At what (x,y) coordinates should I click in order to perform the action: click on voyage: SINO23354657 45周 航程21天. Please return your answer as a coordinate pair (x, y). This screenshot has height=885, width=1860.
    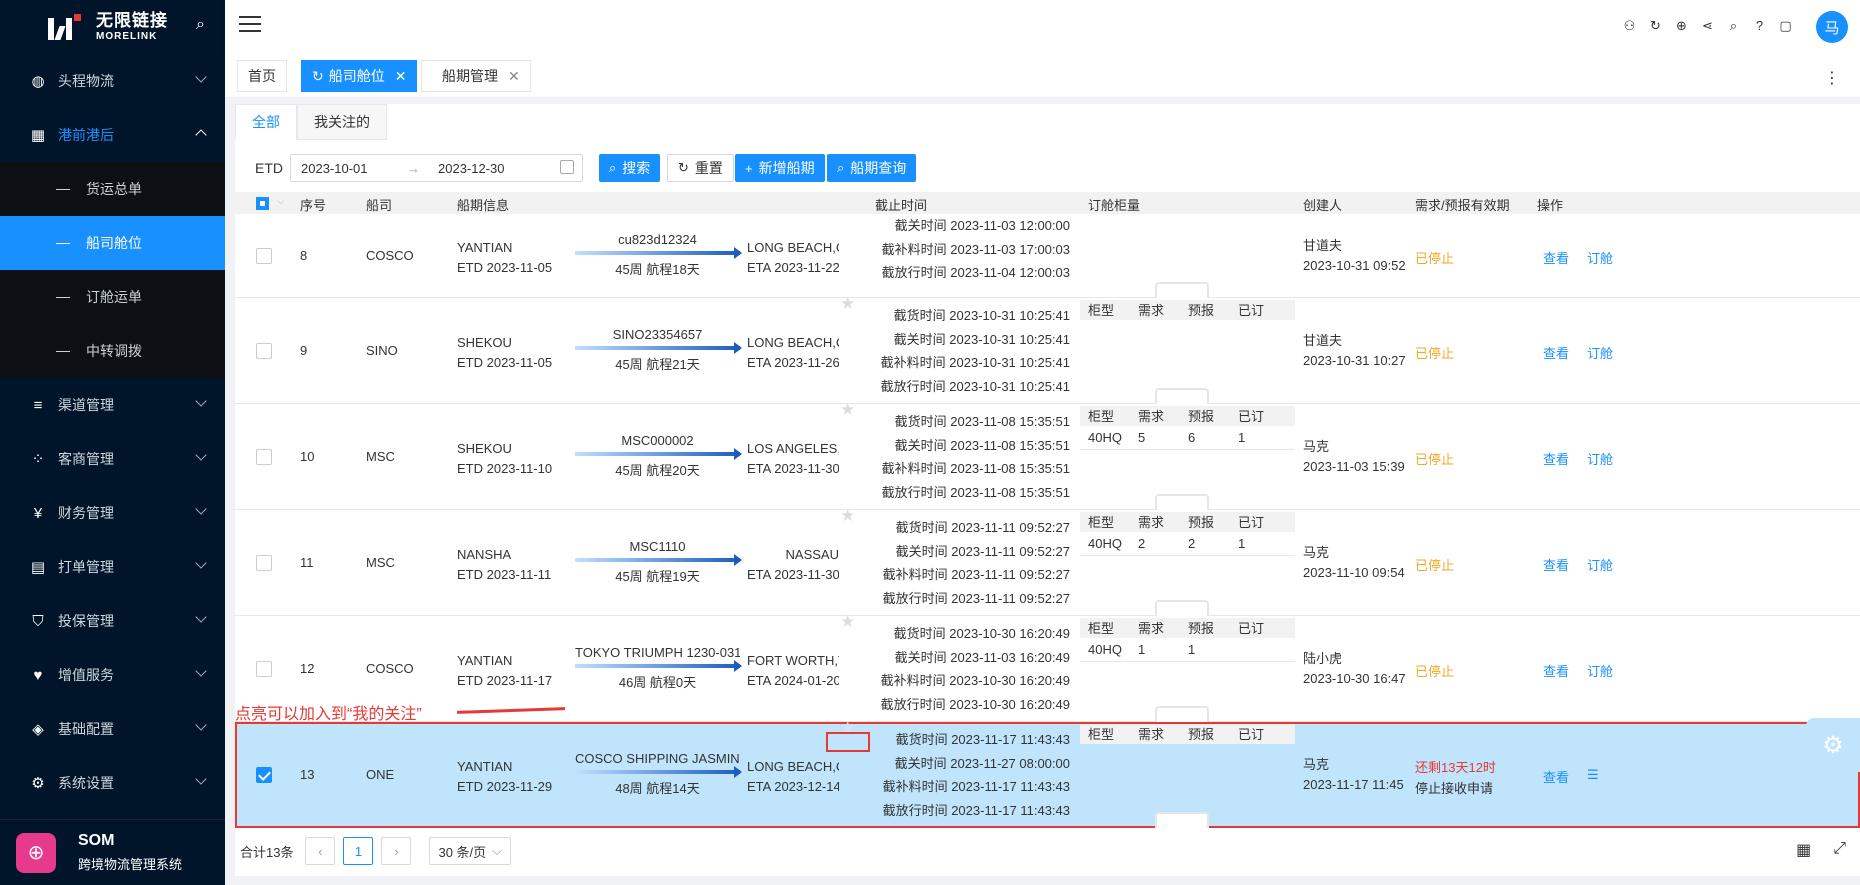
    Looking at the image, I should click on (658, 350).